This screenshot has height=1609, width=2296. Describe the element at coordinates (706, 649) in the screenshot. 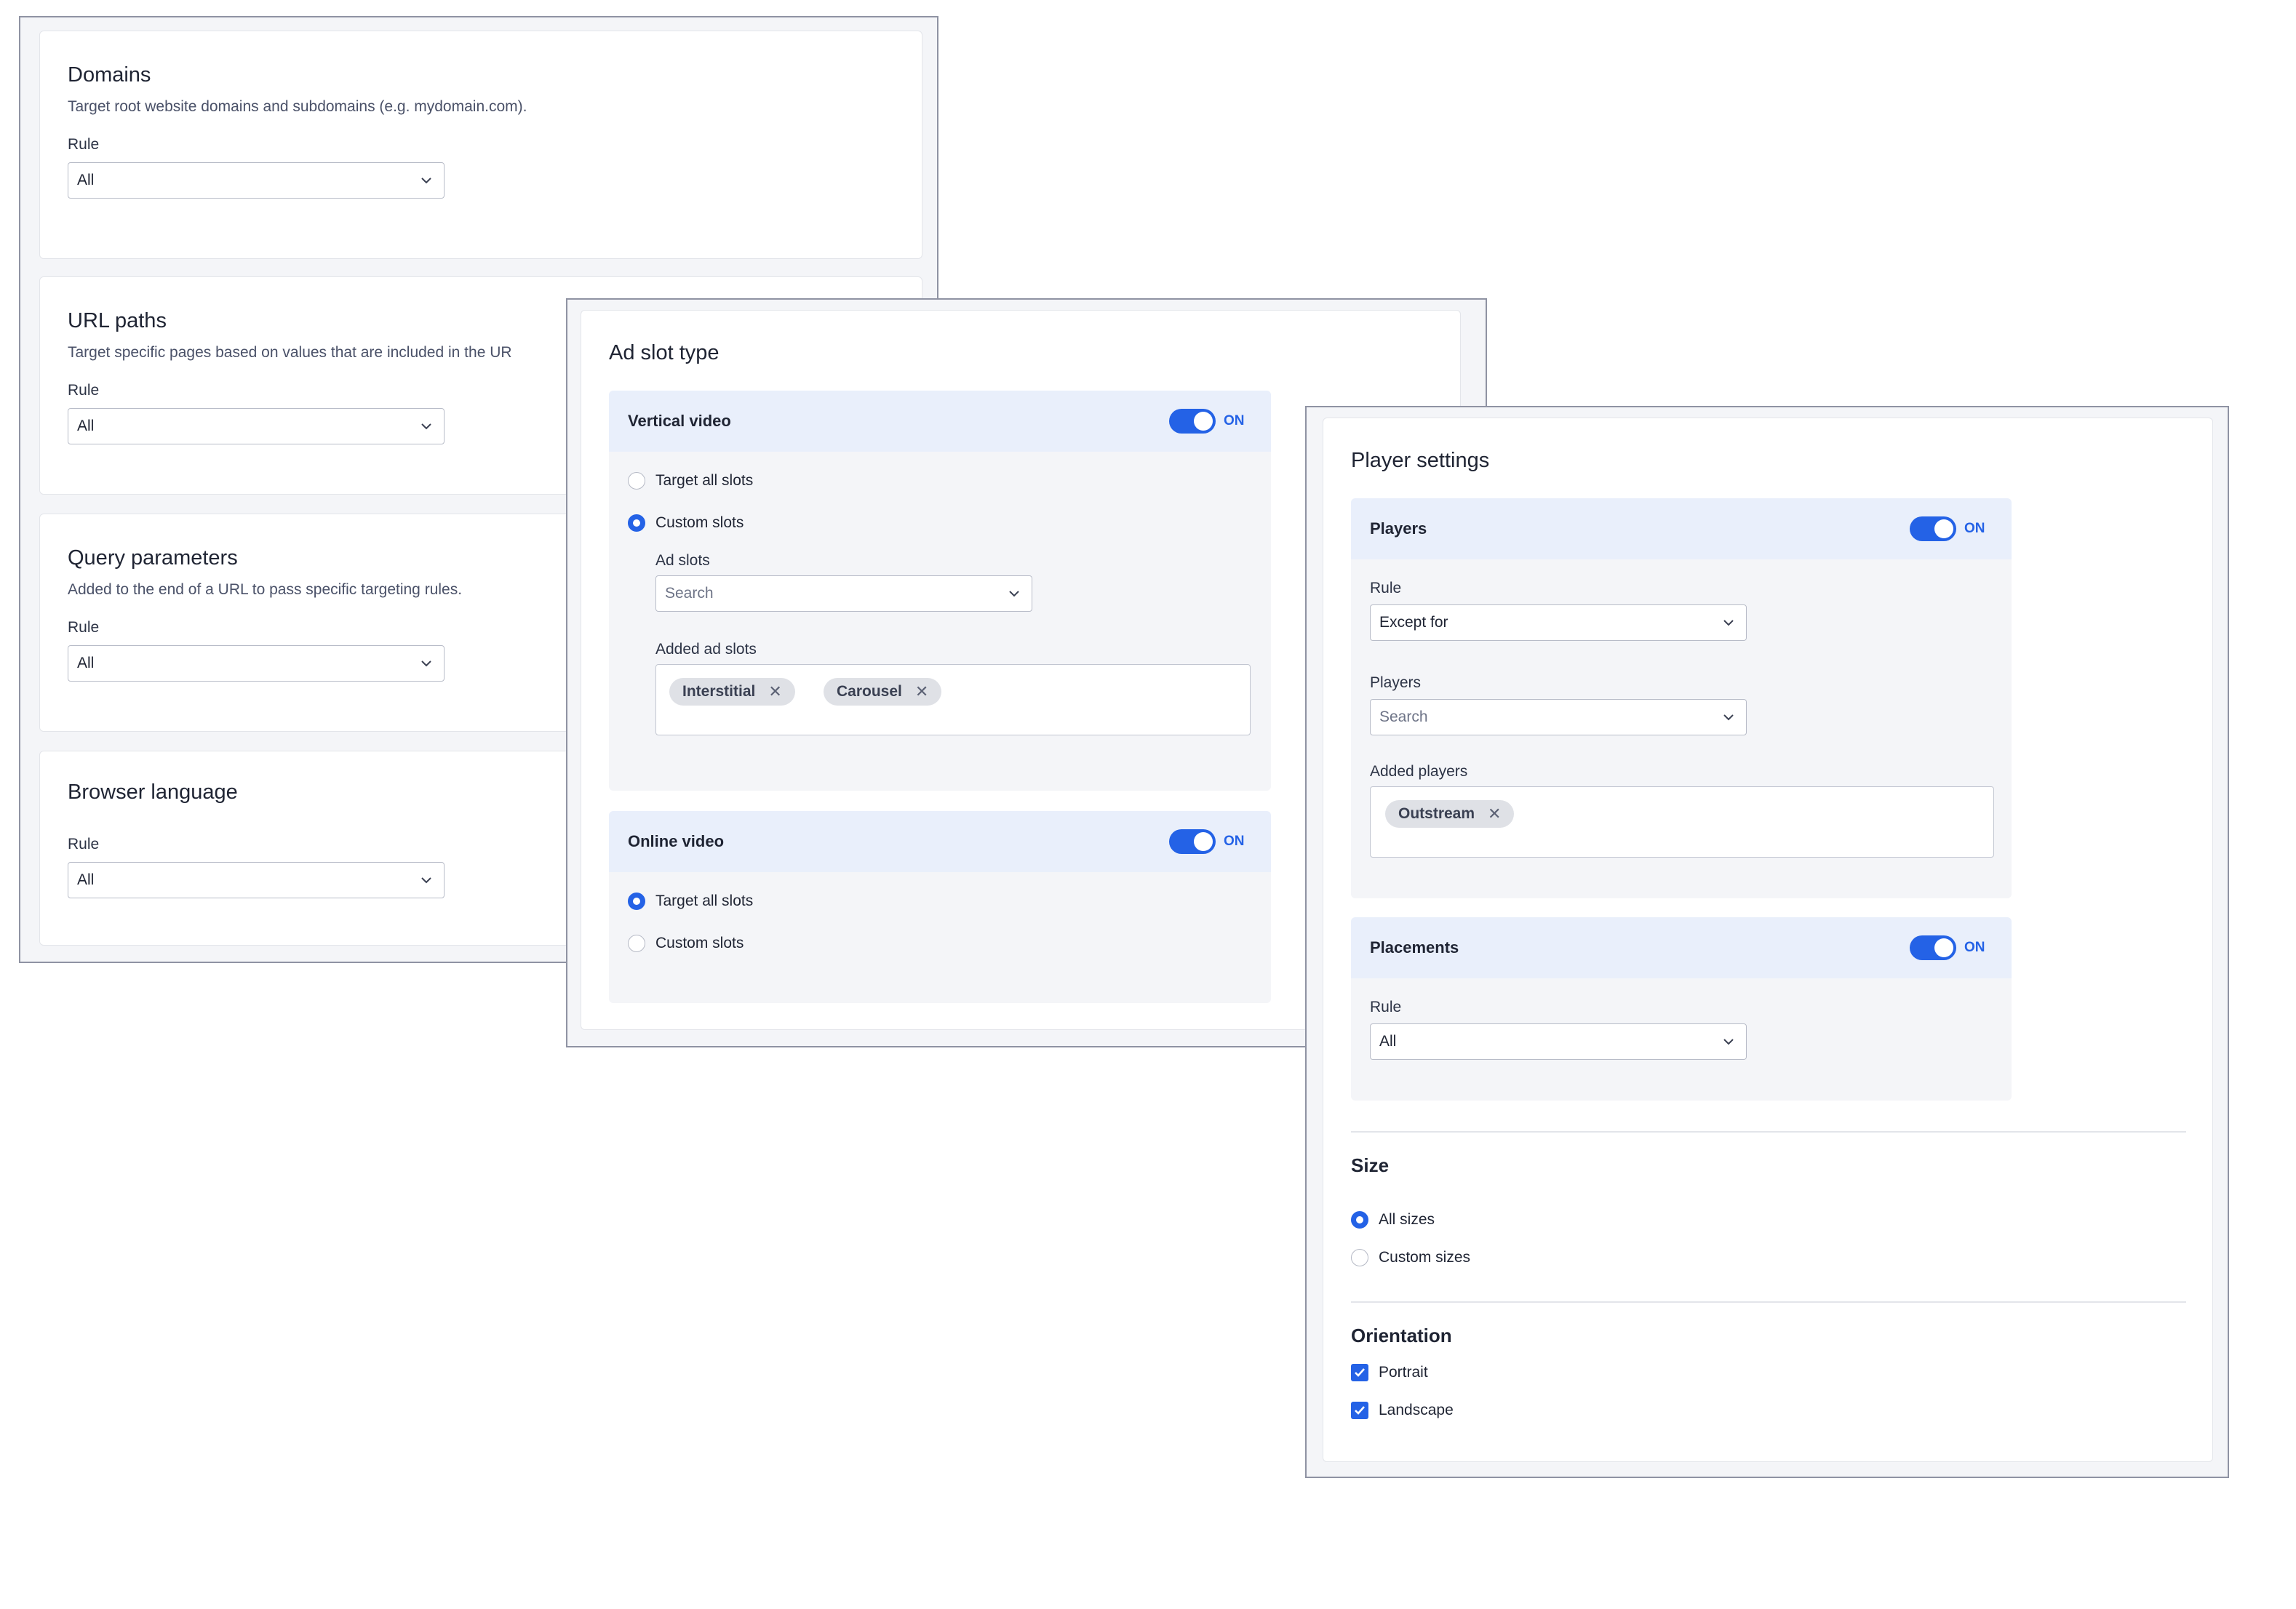

I see `added-ad-slots-label: Added ad slots` at that location.